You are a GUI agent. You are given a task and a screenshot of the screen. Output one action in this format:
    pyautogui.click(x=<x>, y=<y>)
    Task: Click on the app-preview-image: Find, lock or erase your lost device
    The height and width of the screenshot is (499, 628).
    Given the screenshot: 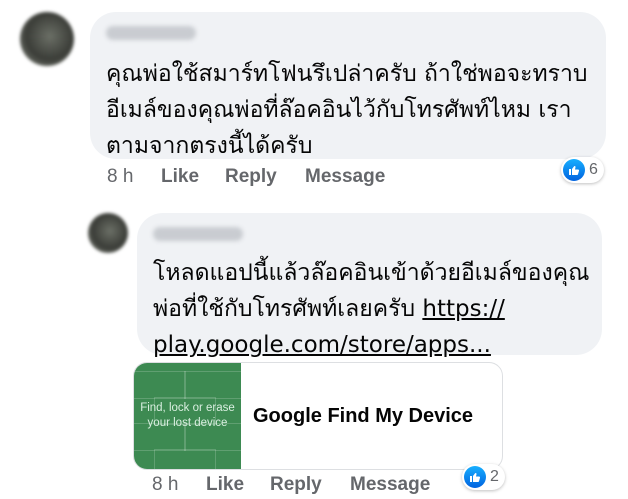 What is the action you would take?
    pyautogui.click(x=187, y=416)
    